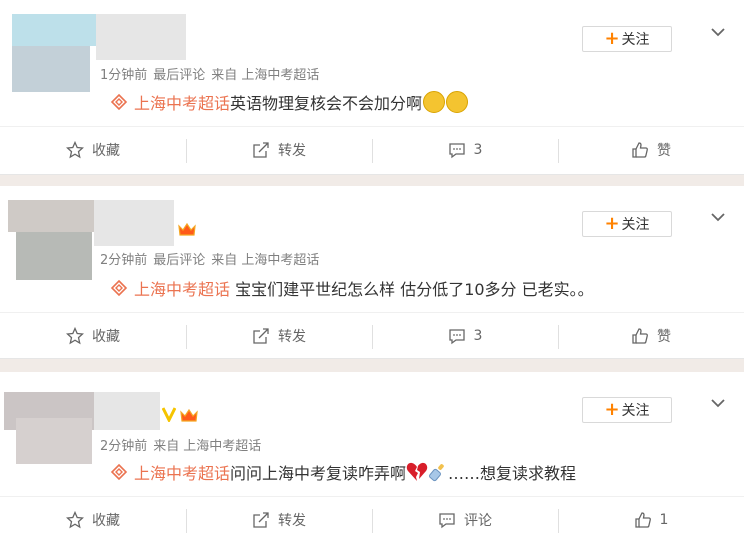 The height and width of the screenshot is (550, 744). What do you see at coordinates (436, 473) in the screenshot?
I see `baby-bottle-icon` at bounding box center [436, 473].